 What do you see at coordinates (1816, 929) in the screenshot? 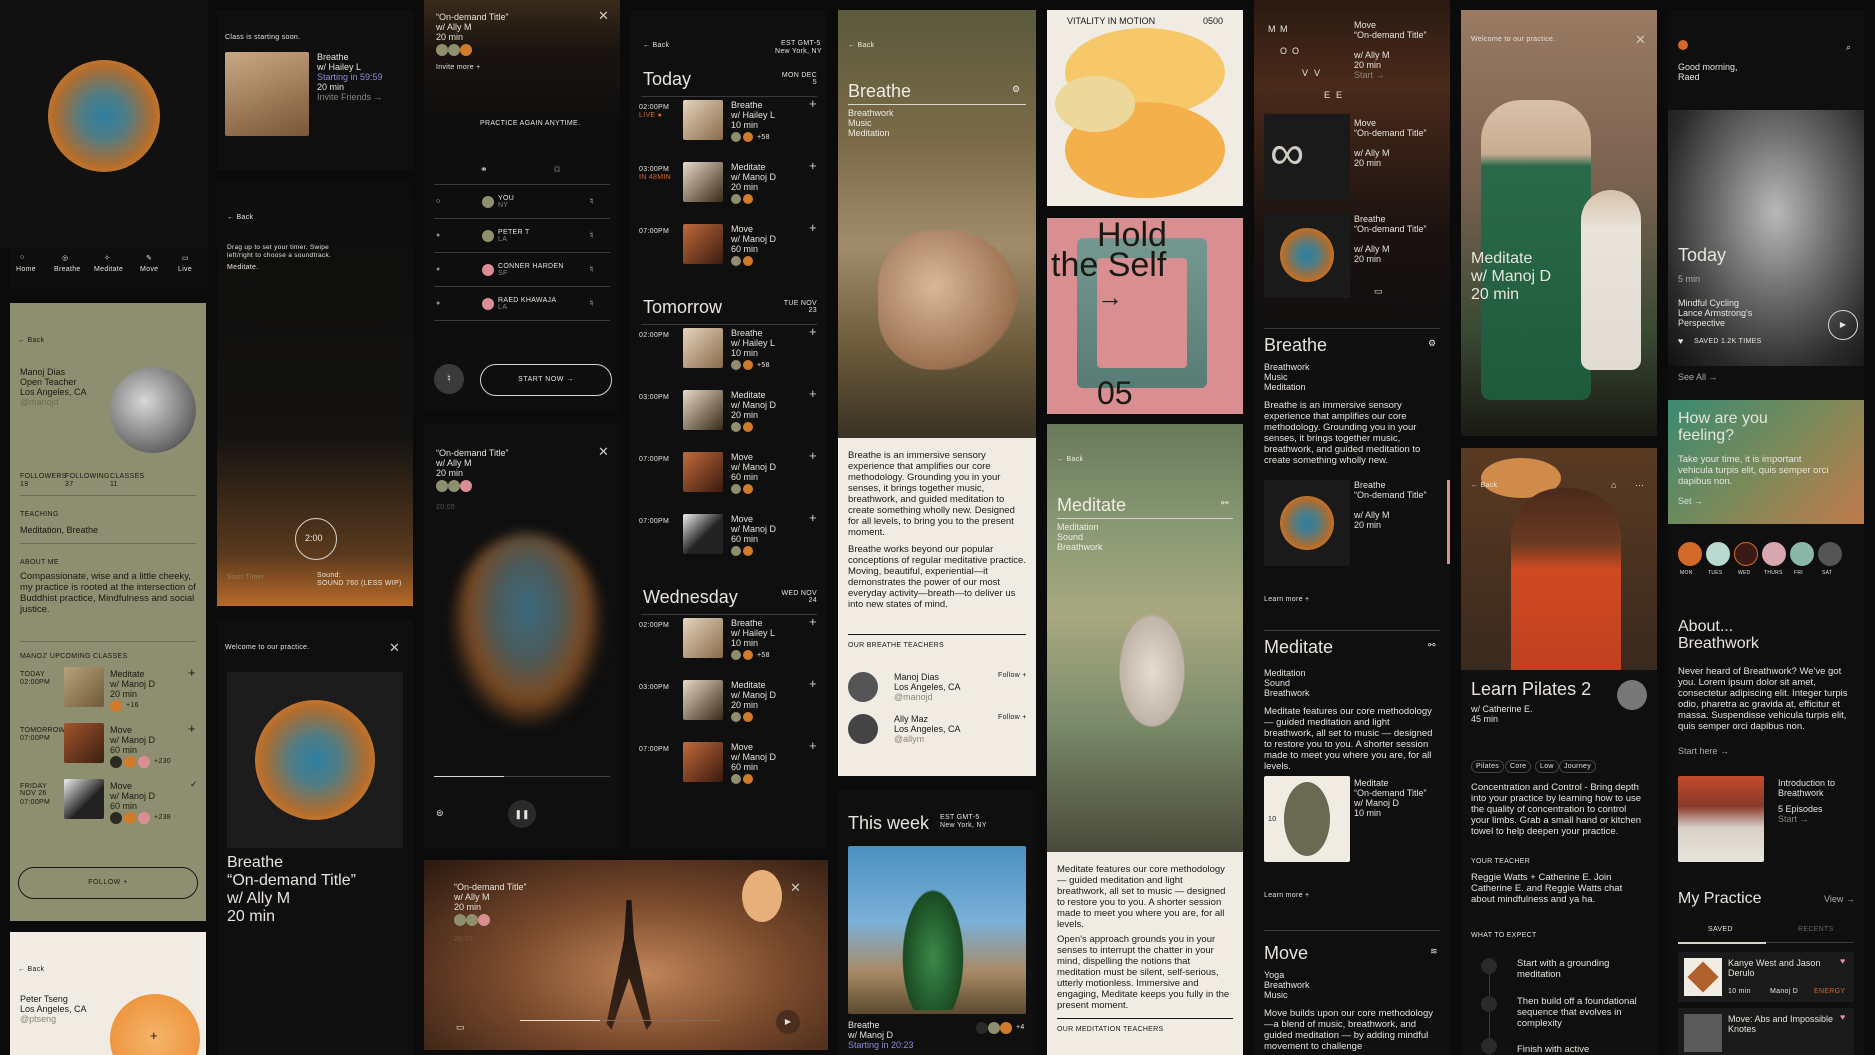
I see `tab-recents: RECENTS` at bounding box center [1816, 929].